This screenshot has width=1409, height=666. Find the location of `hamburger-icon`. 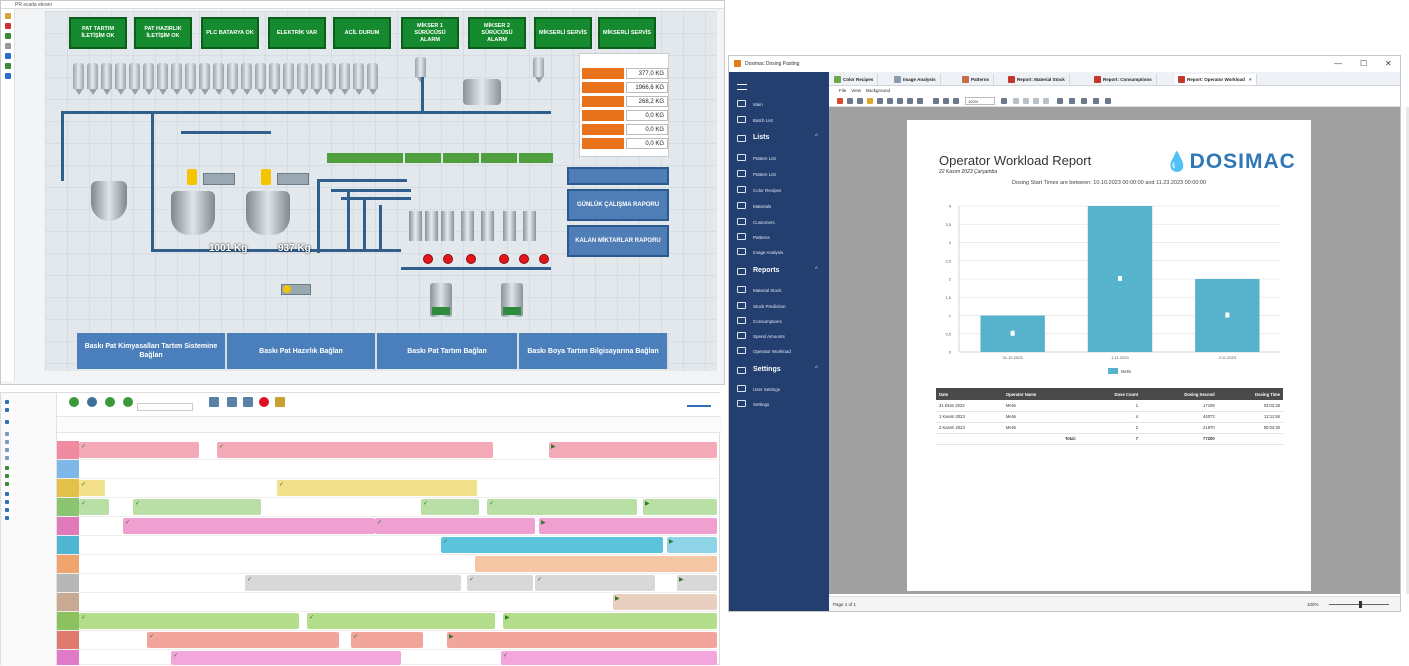

hamburger-icon is located at coordinates (742, 87).